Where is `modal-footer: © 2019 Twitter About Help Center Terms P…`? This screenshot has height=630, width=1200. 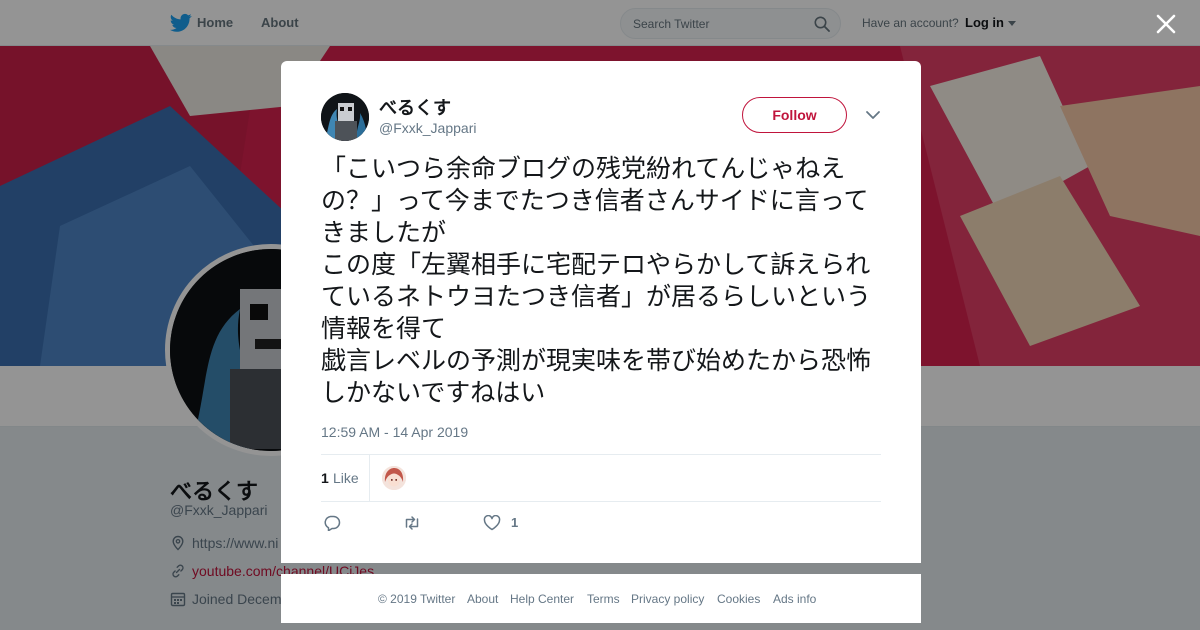 modal-footer: © 2019 Twitter About Help Center Terms P… is located at coordinates (601, 598).